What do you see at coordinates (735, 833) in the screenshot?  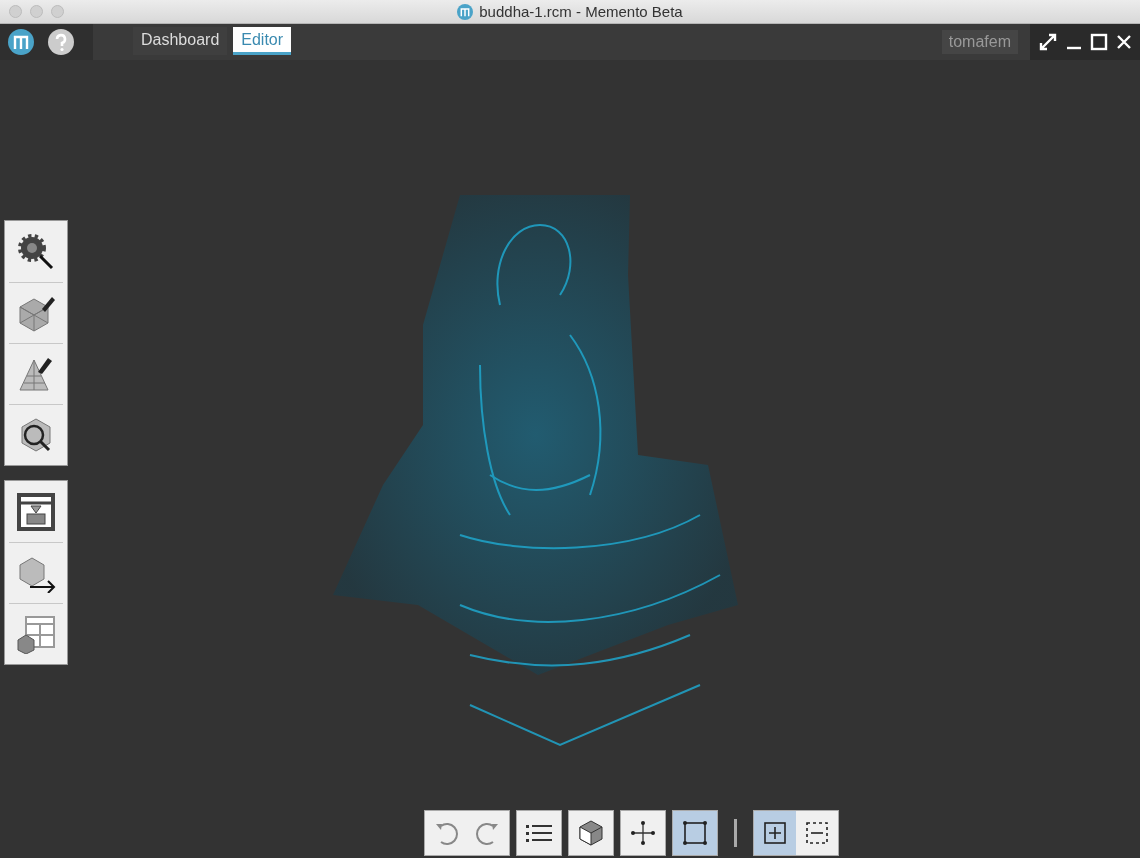 I see `toolbar-separator` at bounding box center [735, 833].